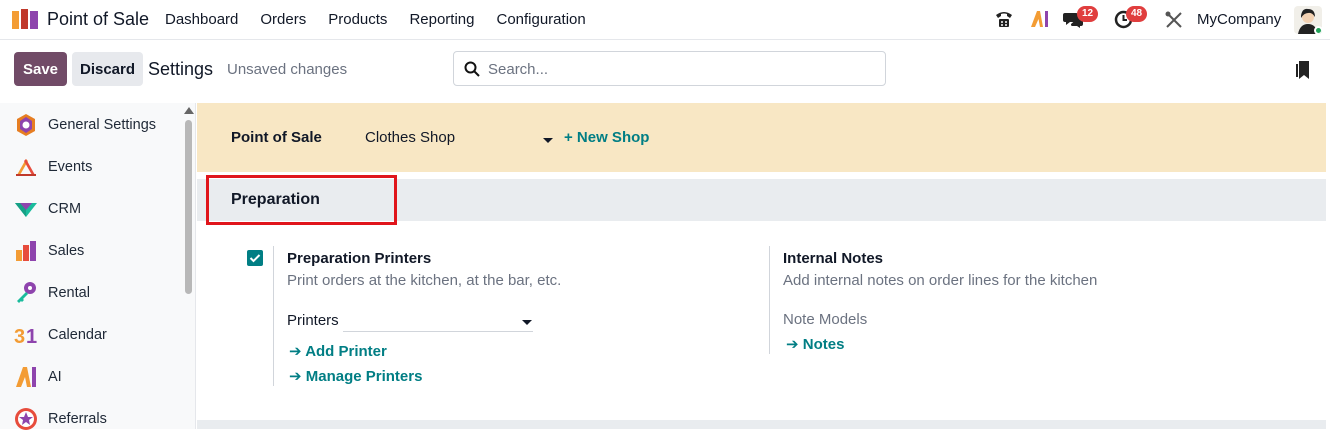 The image size is (1330, 440). I want to click on bookmark-icon, so click(1304, 70).